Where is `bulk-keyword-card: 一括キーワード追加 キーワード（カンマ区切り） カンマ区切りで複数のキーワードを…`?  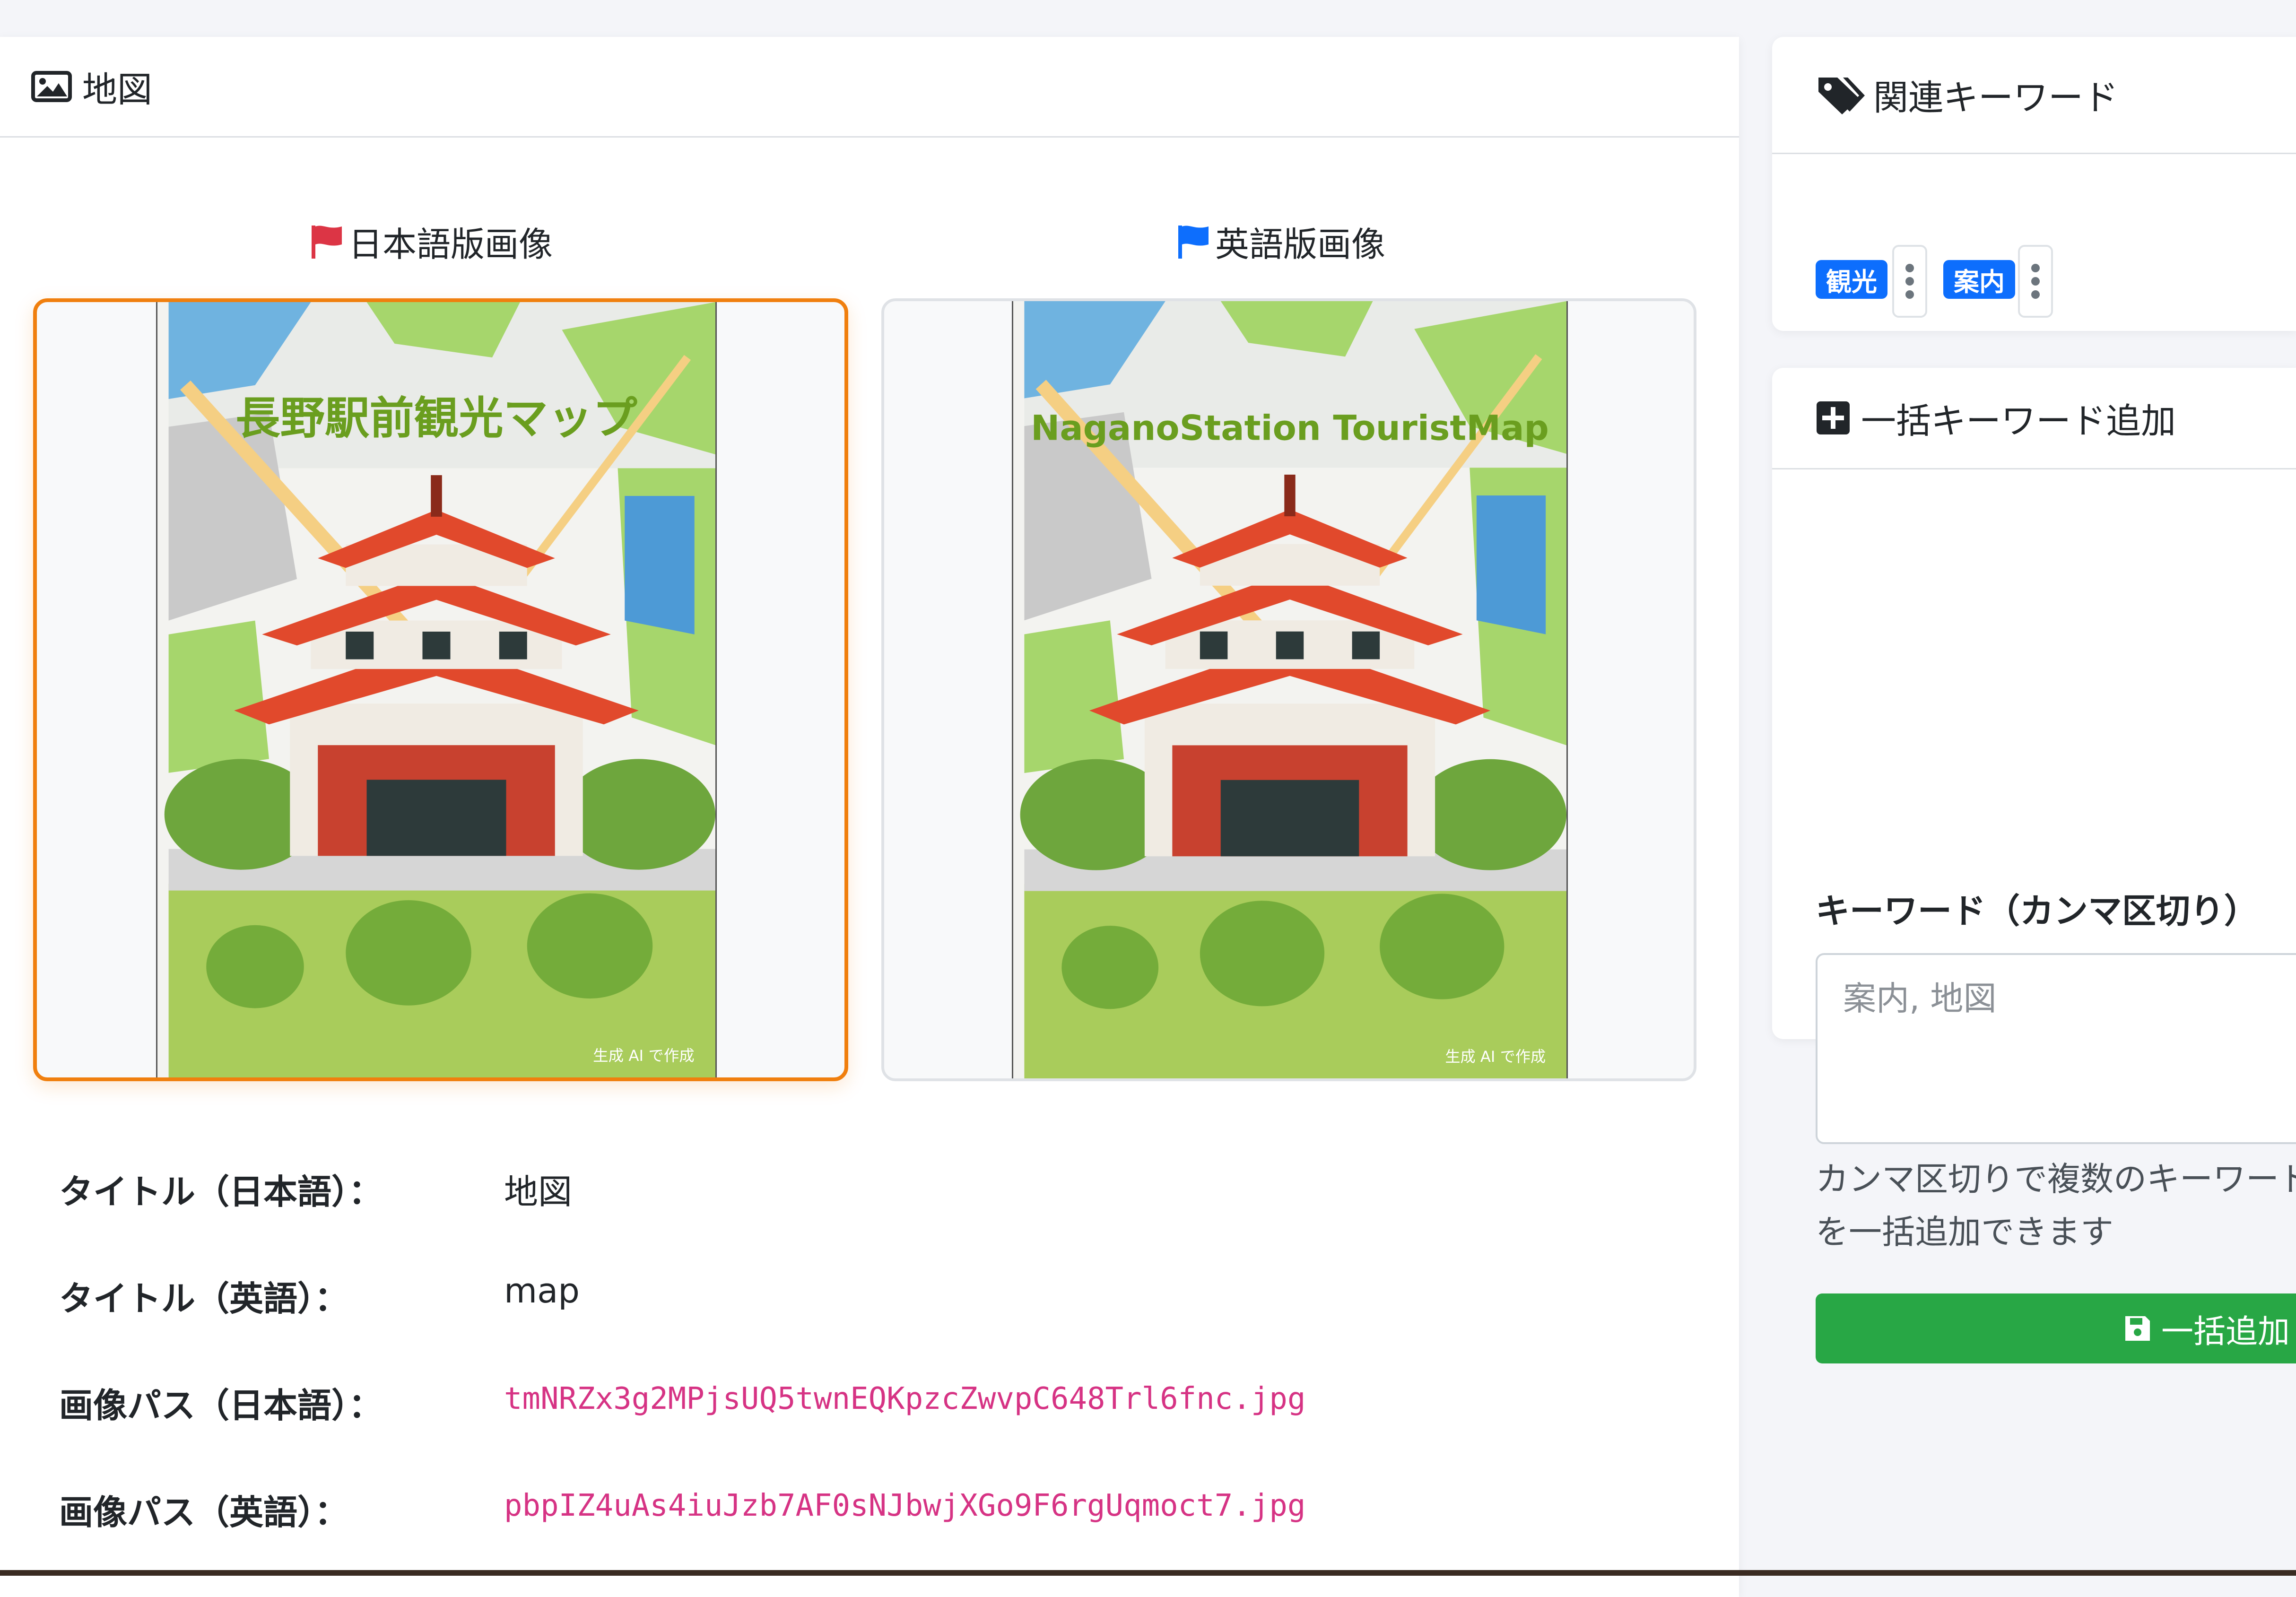 bulk-keyword-card: 一括キーワード追加 キーワード（カンマ区切り） カンマ区切りで複数のキーワードを… is located at coordinates (2034, 866).